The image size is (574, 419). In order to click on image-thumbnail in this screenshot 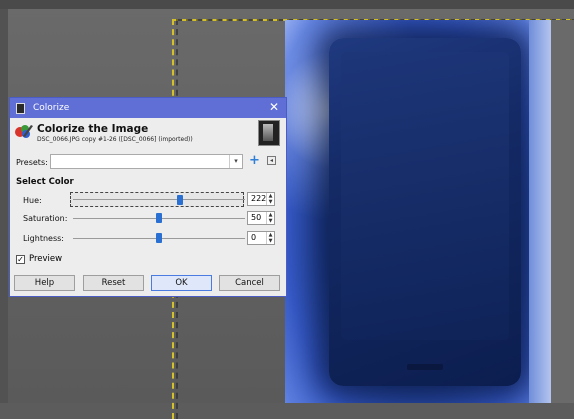, I will do `click(269, 133)`.